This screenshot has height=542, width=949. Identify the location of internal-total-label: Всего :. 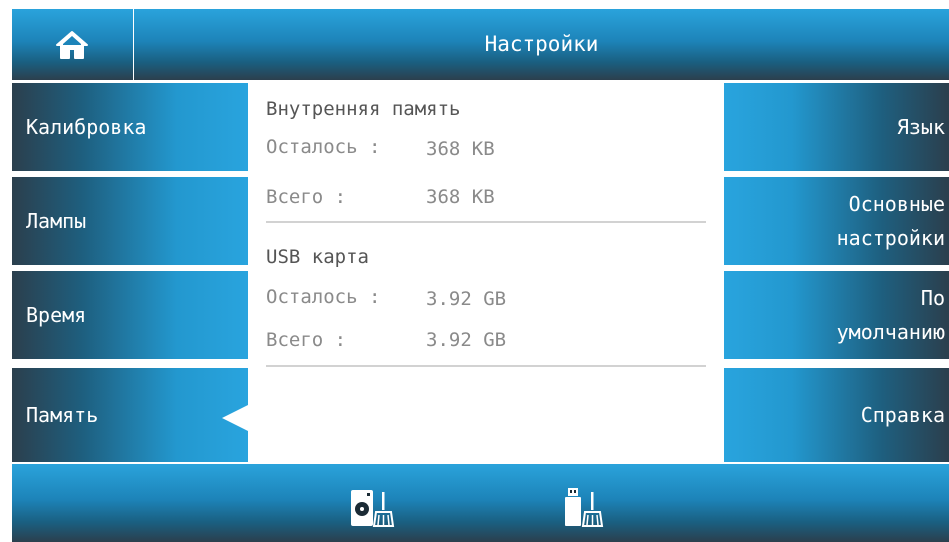
(306, 197).